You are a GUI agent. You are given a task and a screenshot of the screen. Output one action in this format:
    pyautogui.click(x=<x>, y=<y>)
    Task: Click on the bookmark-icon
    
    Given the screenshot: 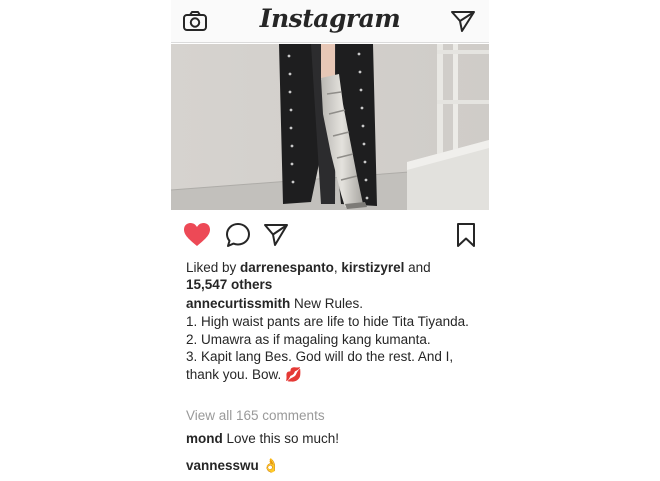 What is the action you would take?
    pyautogui.click(x=466, y=235)
    